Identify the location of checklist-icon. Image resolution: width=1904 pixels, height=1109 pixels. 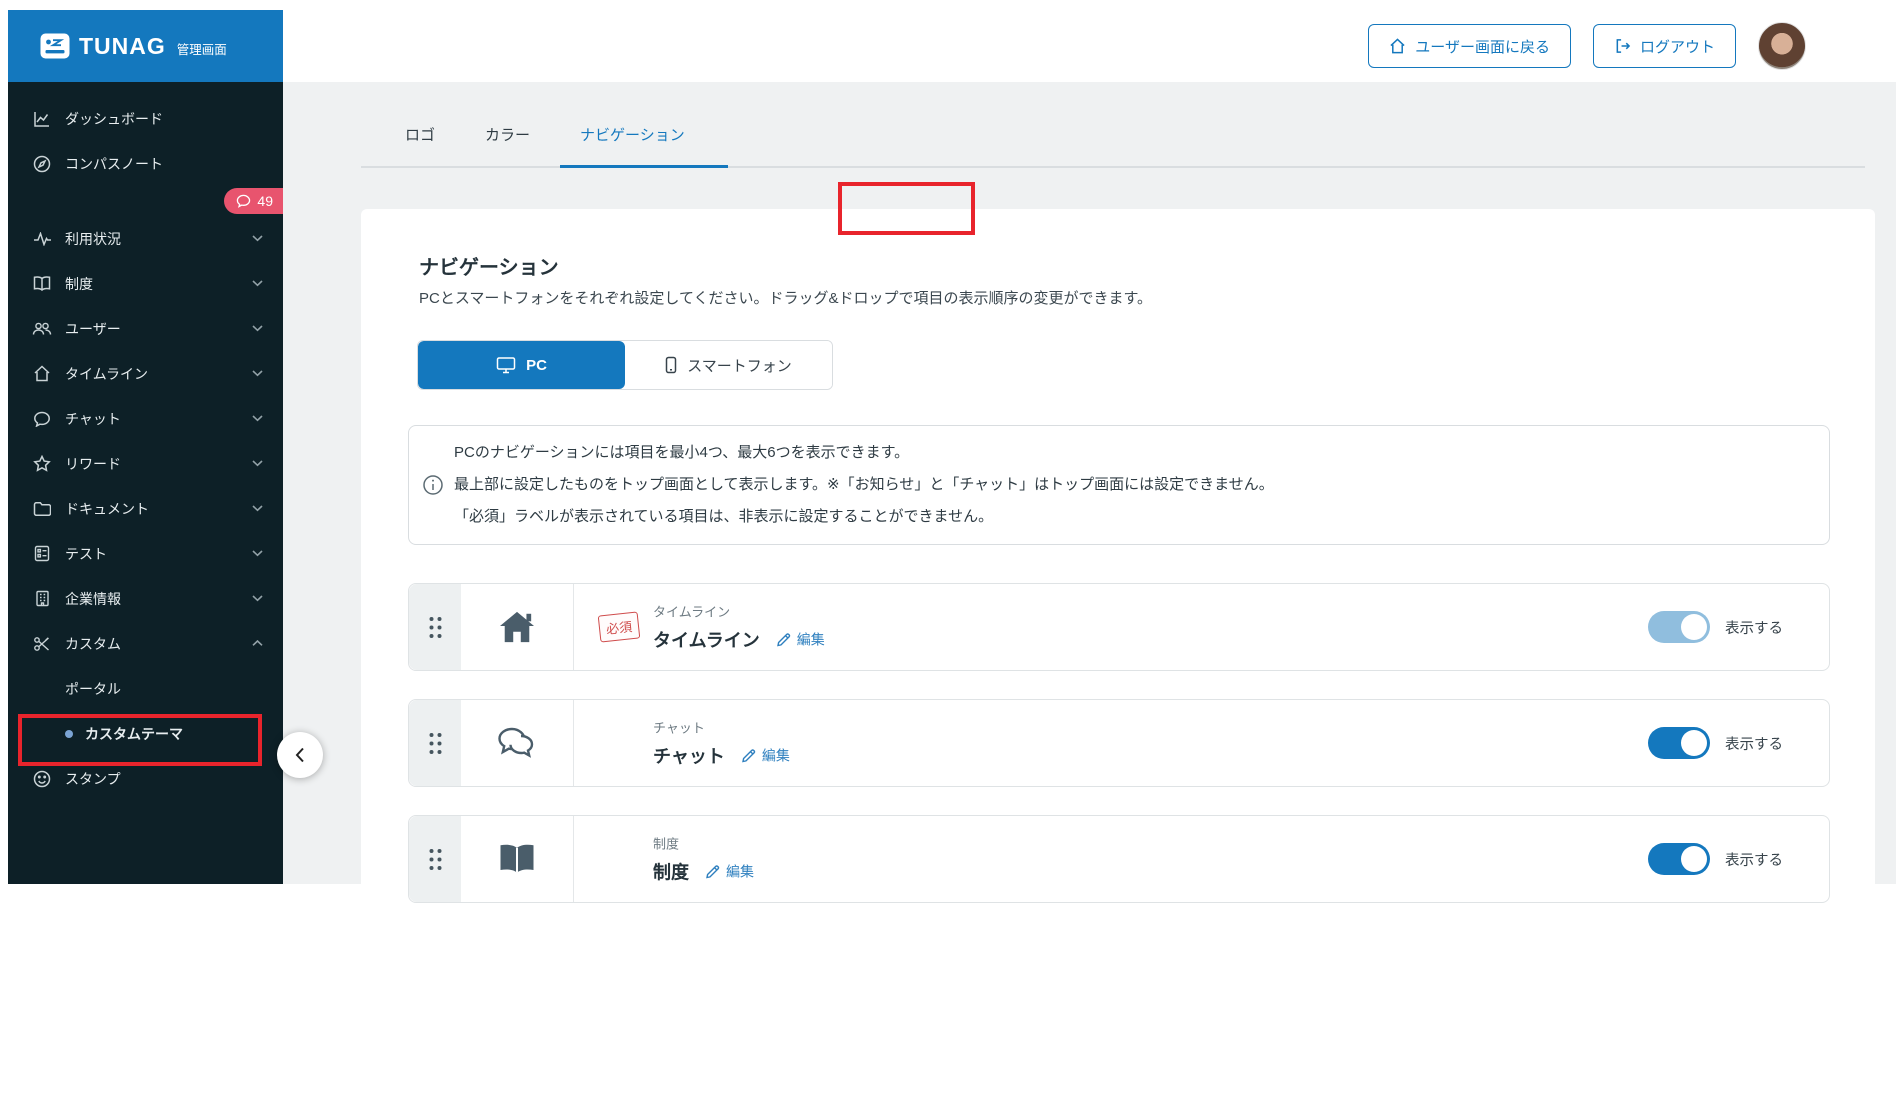
(42, 554).